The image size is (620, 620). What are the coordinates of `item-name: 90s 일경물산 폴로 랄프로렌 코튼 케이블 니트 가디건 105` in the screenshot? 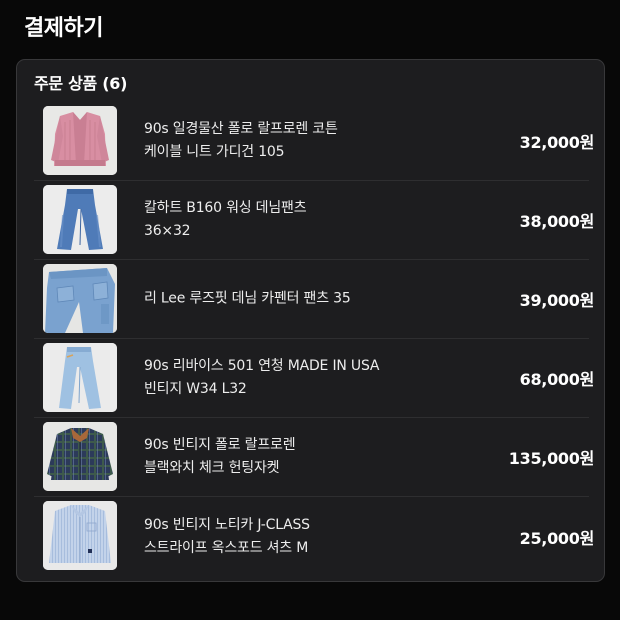 It's located at (289, 141).